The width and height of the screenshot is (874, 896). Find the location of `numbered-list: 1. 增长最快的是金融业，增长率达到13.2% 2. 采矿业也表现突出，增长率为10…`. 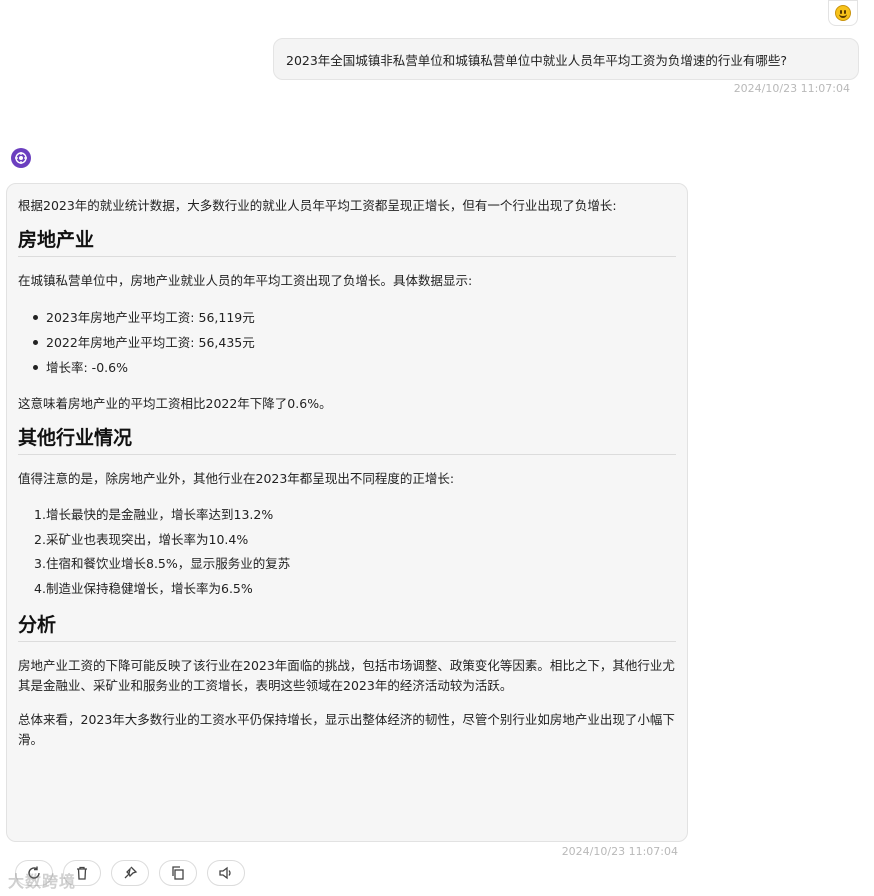

numbered-list: 1. 增长最快的是金融业，增长率达到13.2% 2. 采矿业也表现突出，增长率为10… is located at coordinates (347, 552).